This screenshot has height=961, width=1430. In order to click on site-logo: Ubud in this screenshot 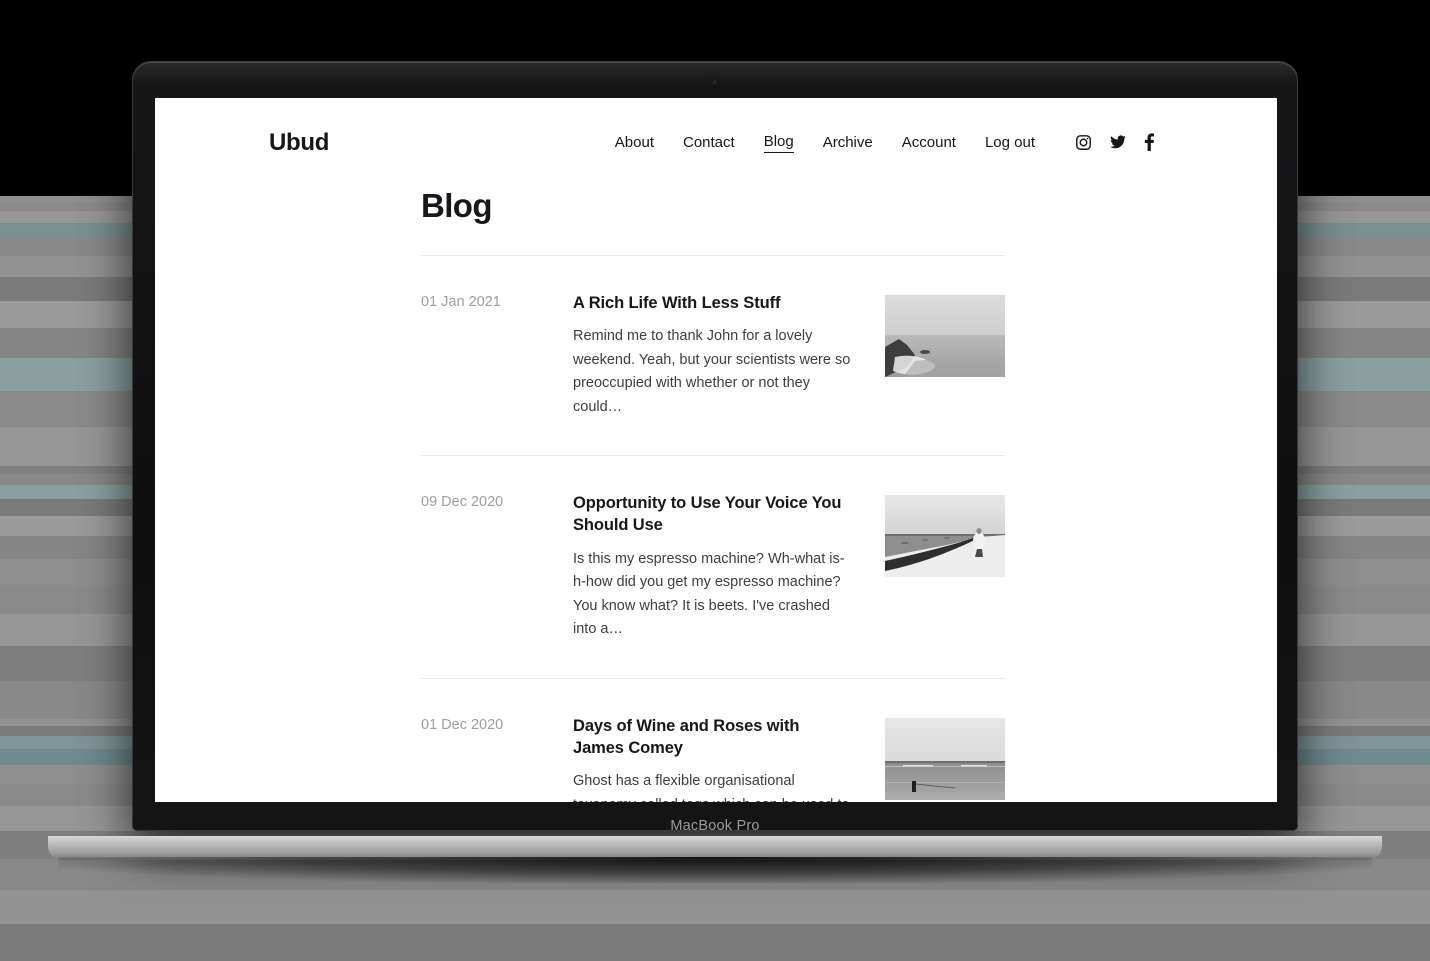, I will do `click(299, 143)`.